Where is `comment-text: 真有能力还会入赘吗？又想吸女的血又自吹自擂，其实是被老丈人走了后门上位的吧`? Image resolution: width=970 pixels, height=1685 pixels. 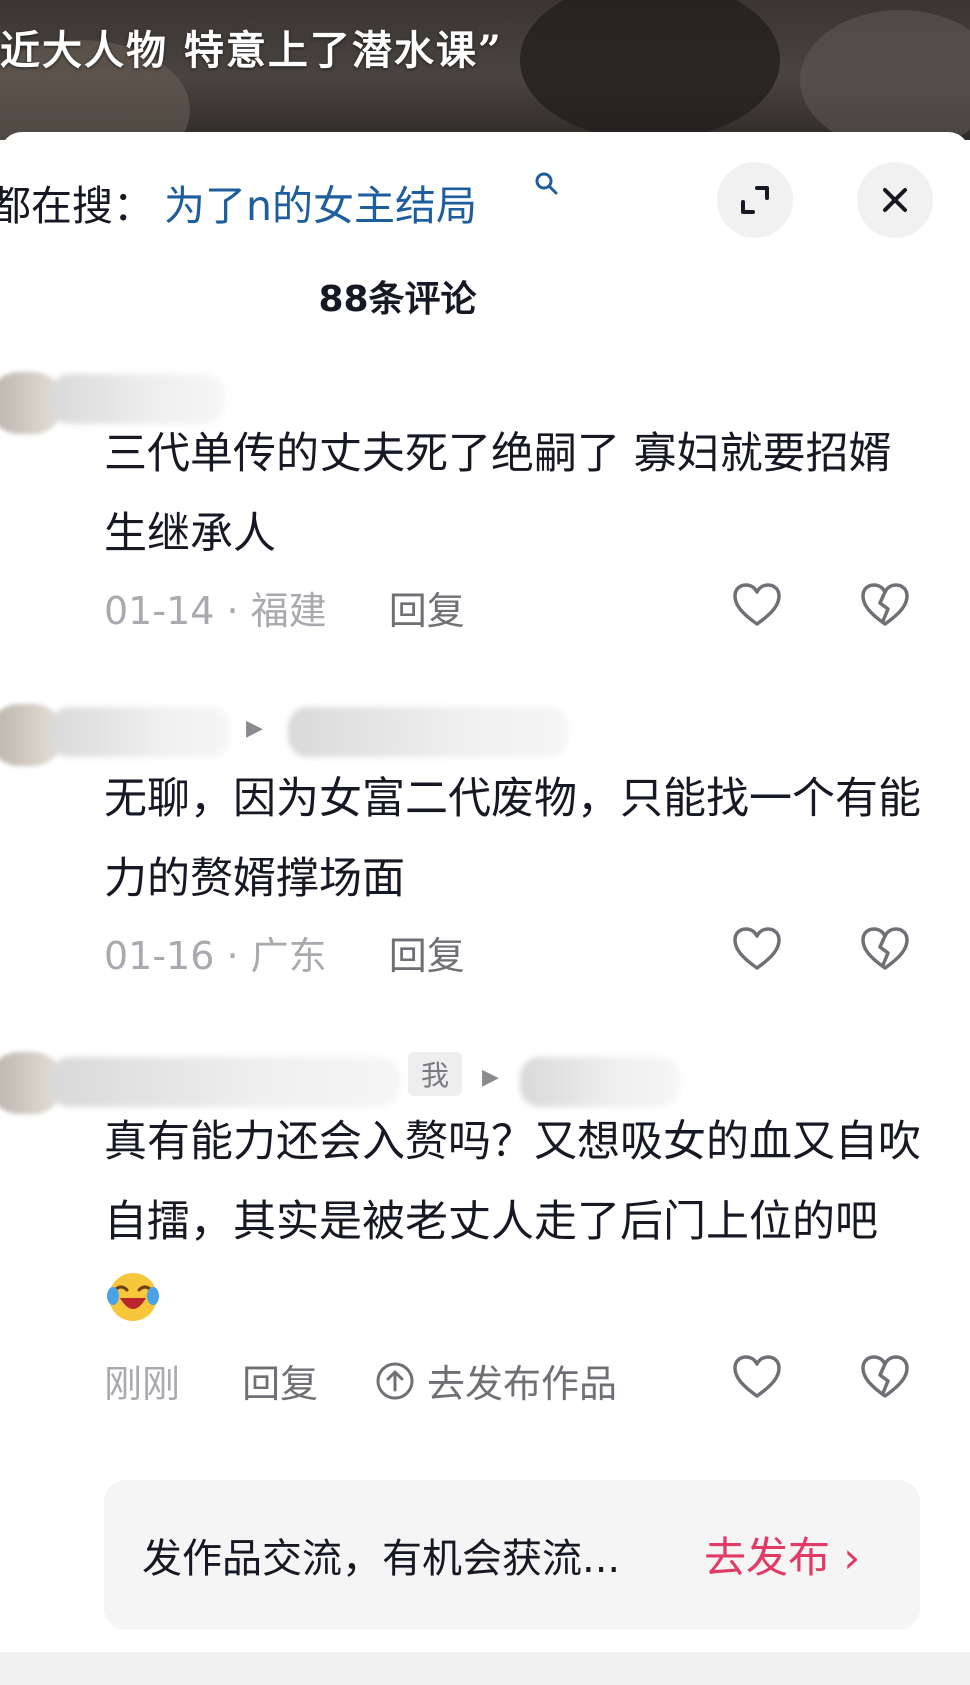 comment-text: 真有能力还会入赘吗？又想吸女的血又自吹自擂，其实是被老丈人走了后门上位的吧 is located at coordinates (519, 1222).